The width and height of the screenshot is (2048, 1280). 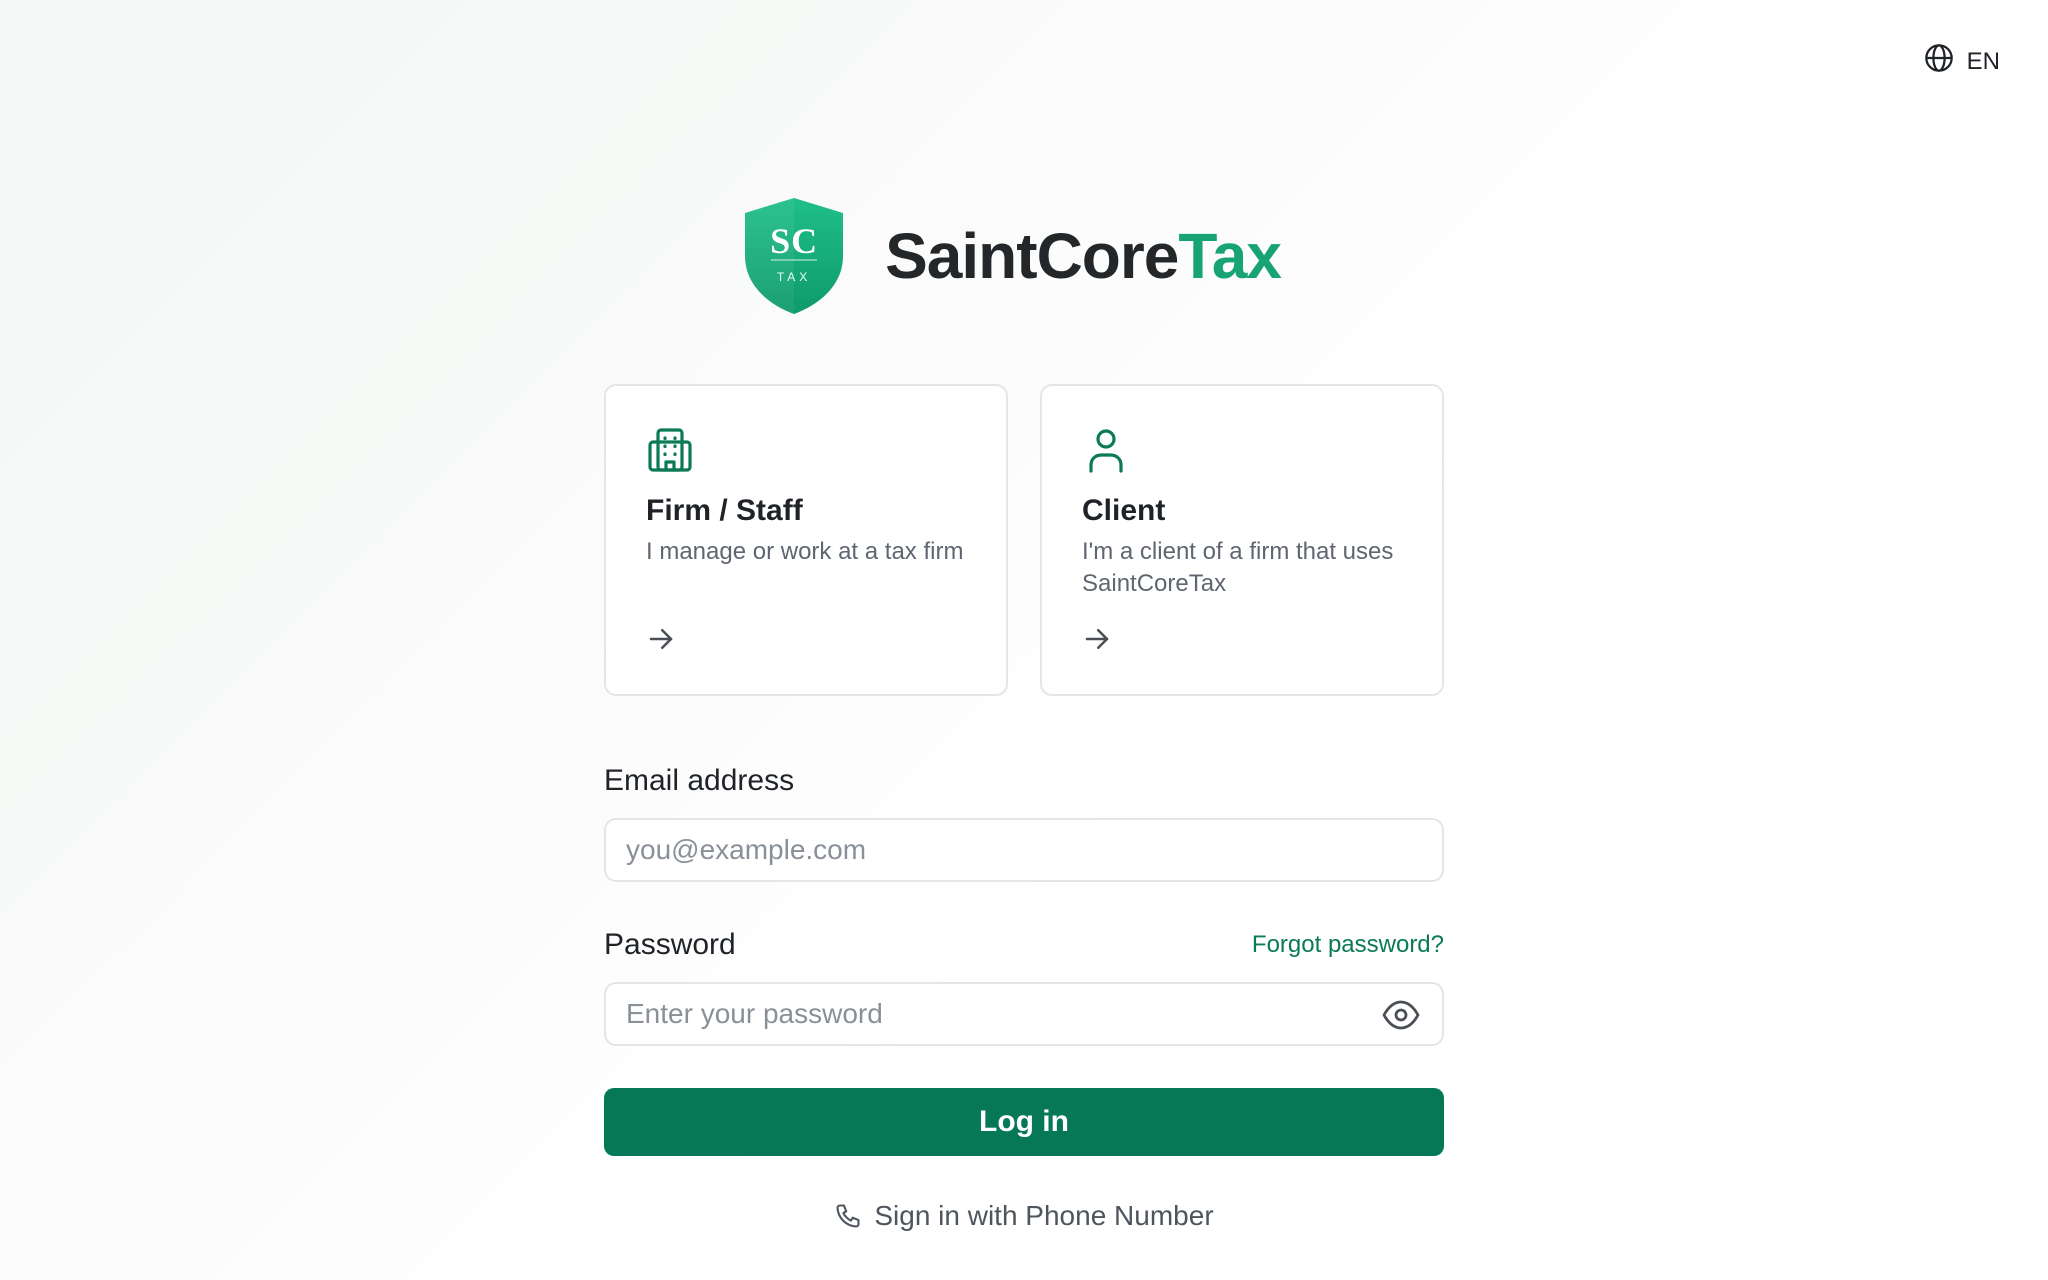 I want to click on logo-shield-icon: SC TAX, so click(x=794, y=256).